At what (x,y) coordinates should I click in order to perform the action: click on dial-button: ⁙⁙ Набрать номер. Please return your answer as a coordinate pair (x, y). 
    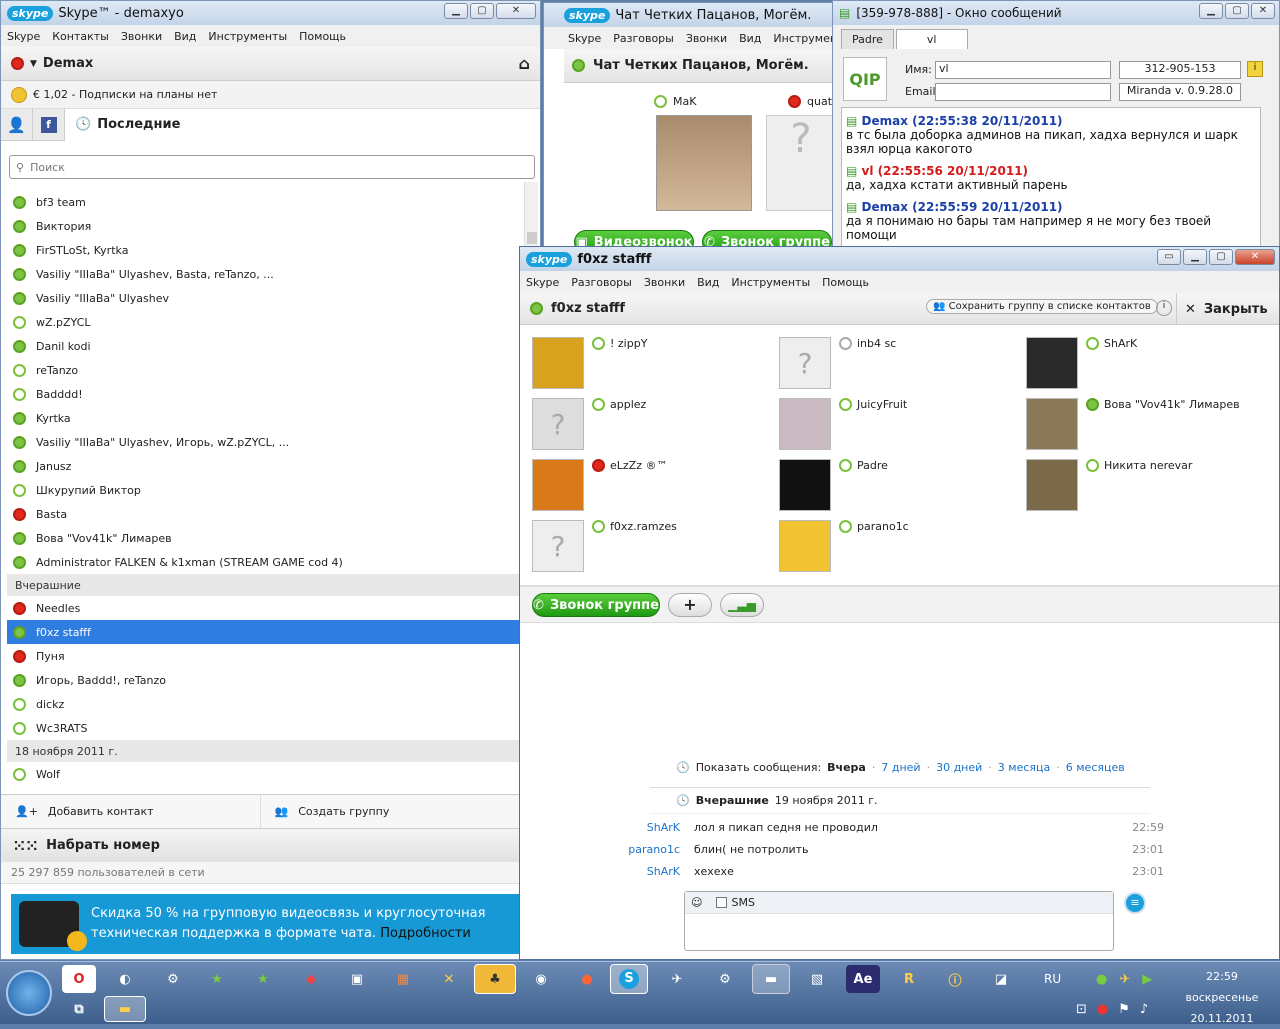
    Looking at the image, I should click on (260, 845).